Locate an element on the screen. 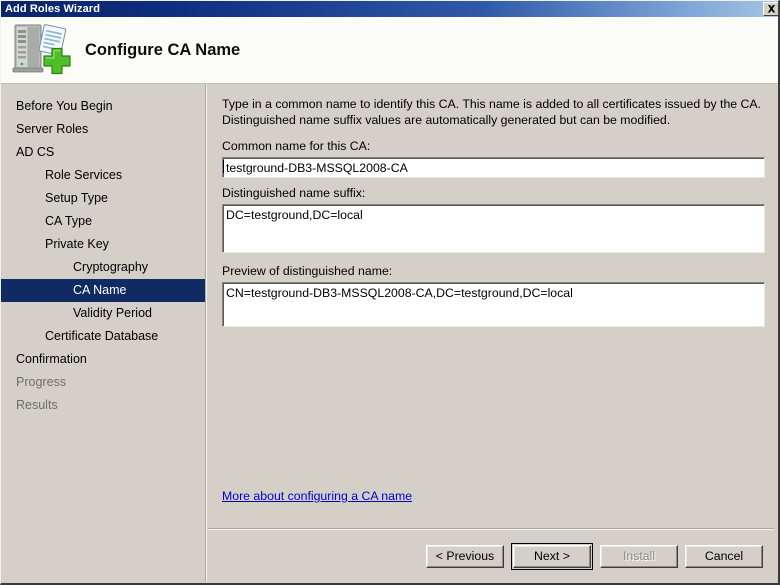  more-about-ca-name-link: More about configuring a CA name is located at coordinates (317, 496).